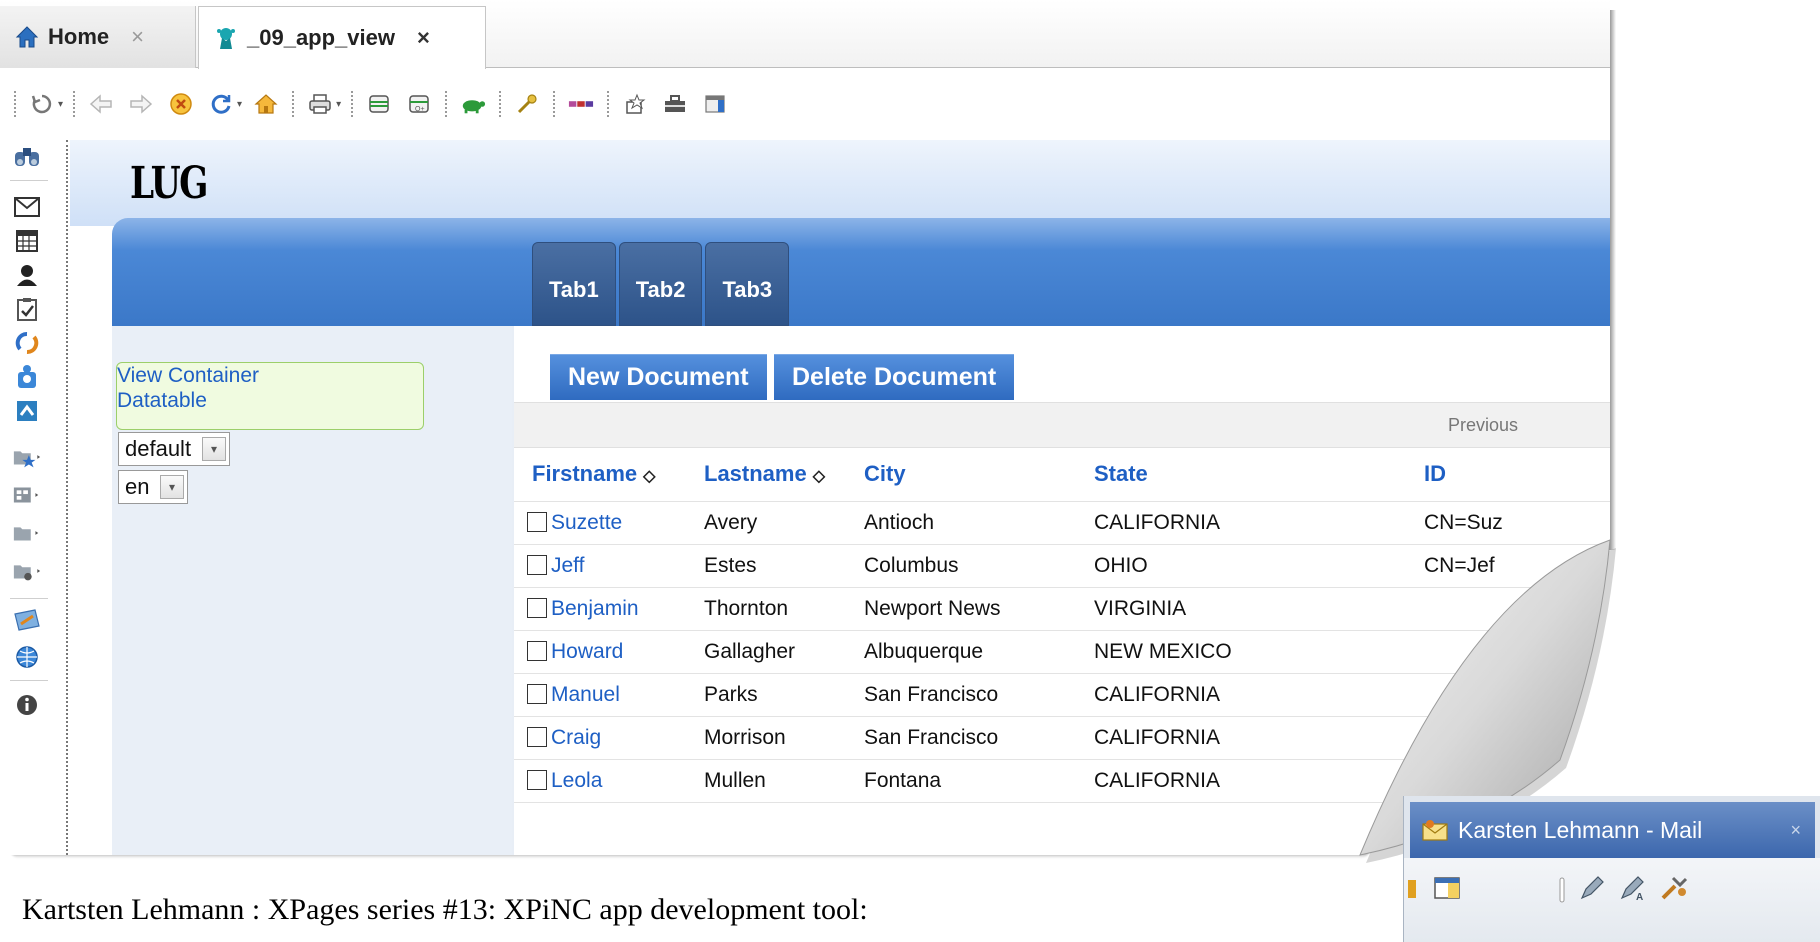 Image resolution: width=1820 pixels, height=942 pixels. I want to click on firstname-link: Suzette, so click(586, 522).